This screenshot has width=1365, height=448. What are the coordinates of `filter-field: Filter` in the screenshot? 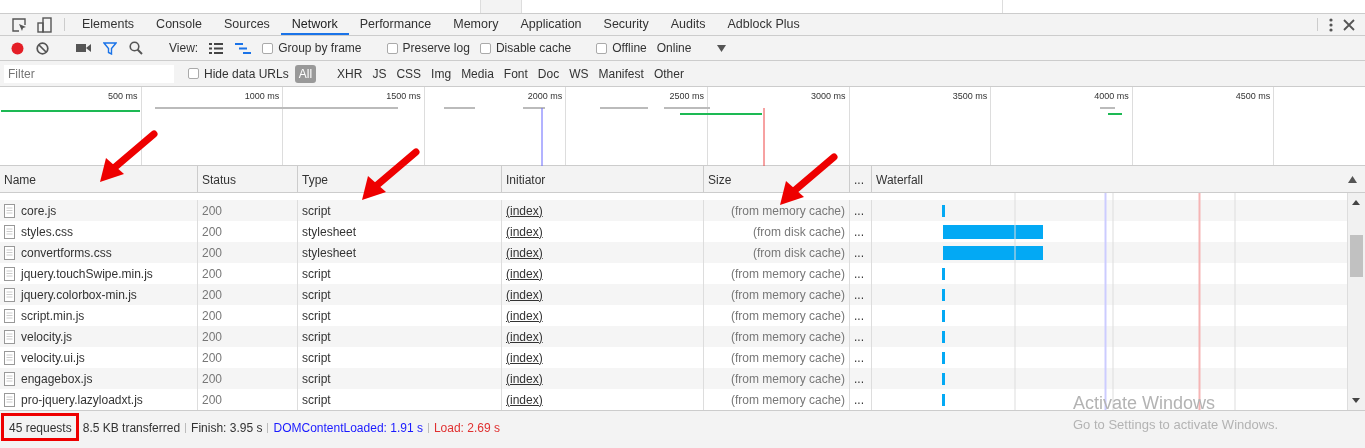 It's located at (89, 73).